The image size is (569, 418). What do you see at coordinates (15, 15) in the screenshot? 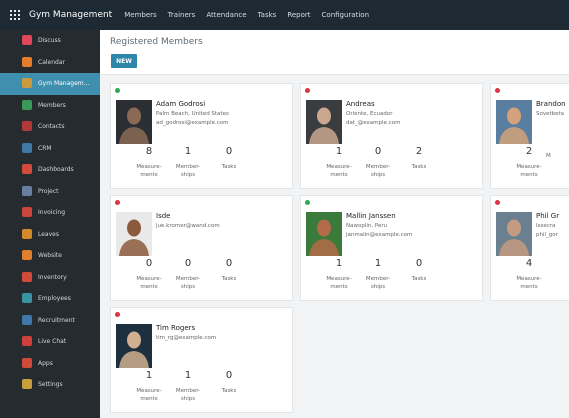
I see `app-grid-icon` at bounding box center [15, 15].